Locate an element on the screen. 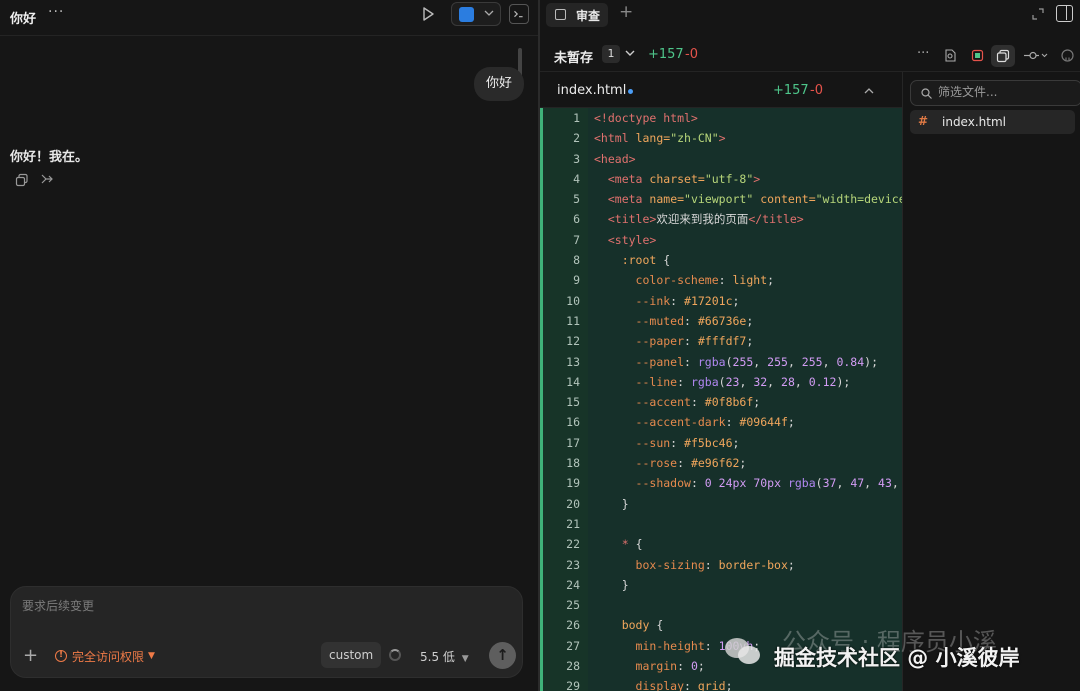 The image size is (1080, 691). code-text: <!doctype html> is located at coordinates (646, 118).